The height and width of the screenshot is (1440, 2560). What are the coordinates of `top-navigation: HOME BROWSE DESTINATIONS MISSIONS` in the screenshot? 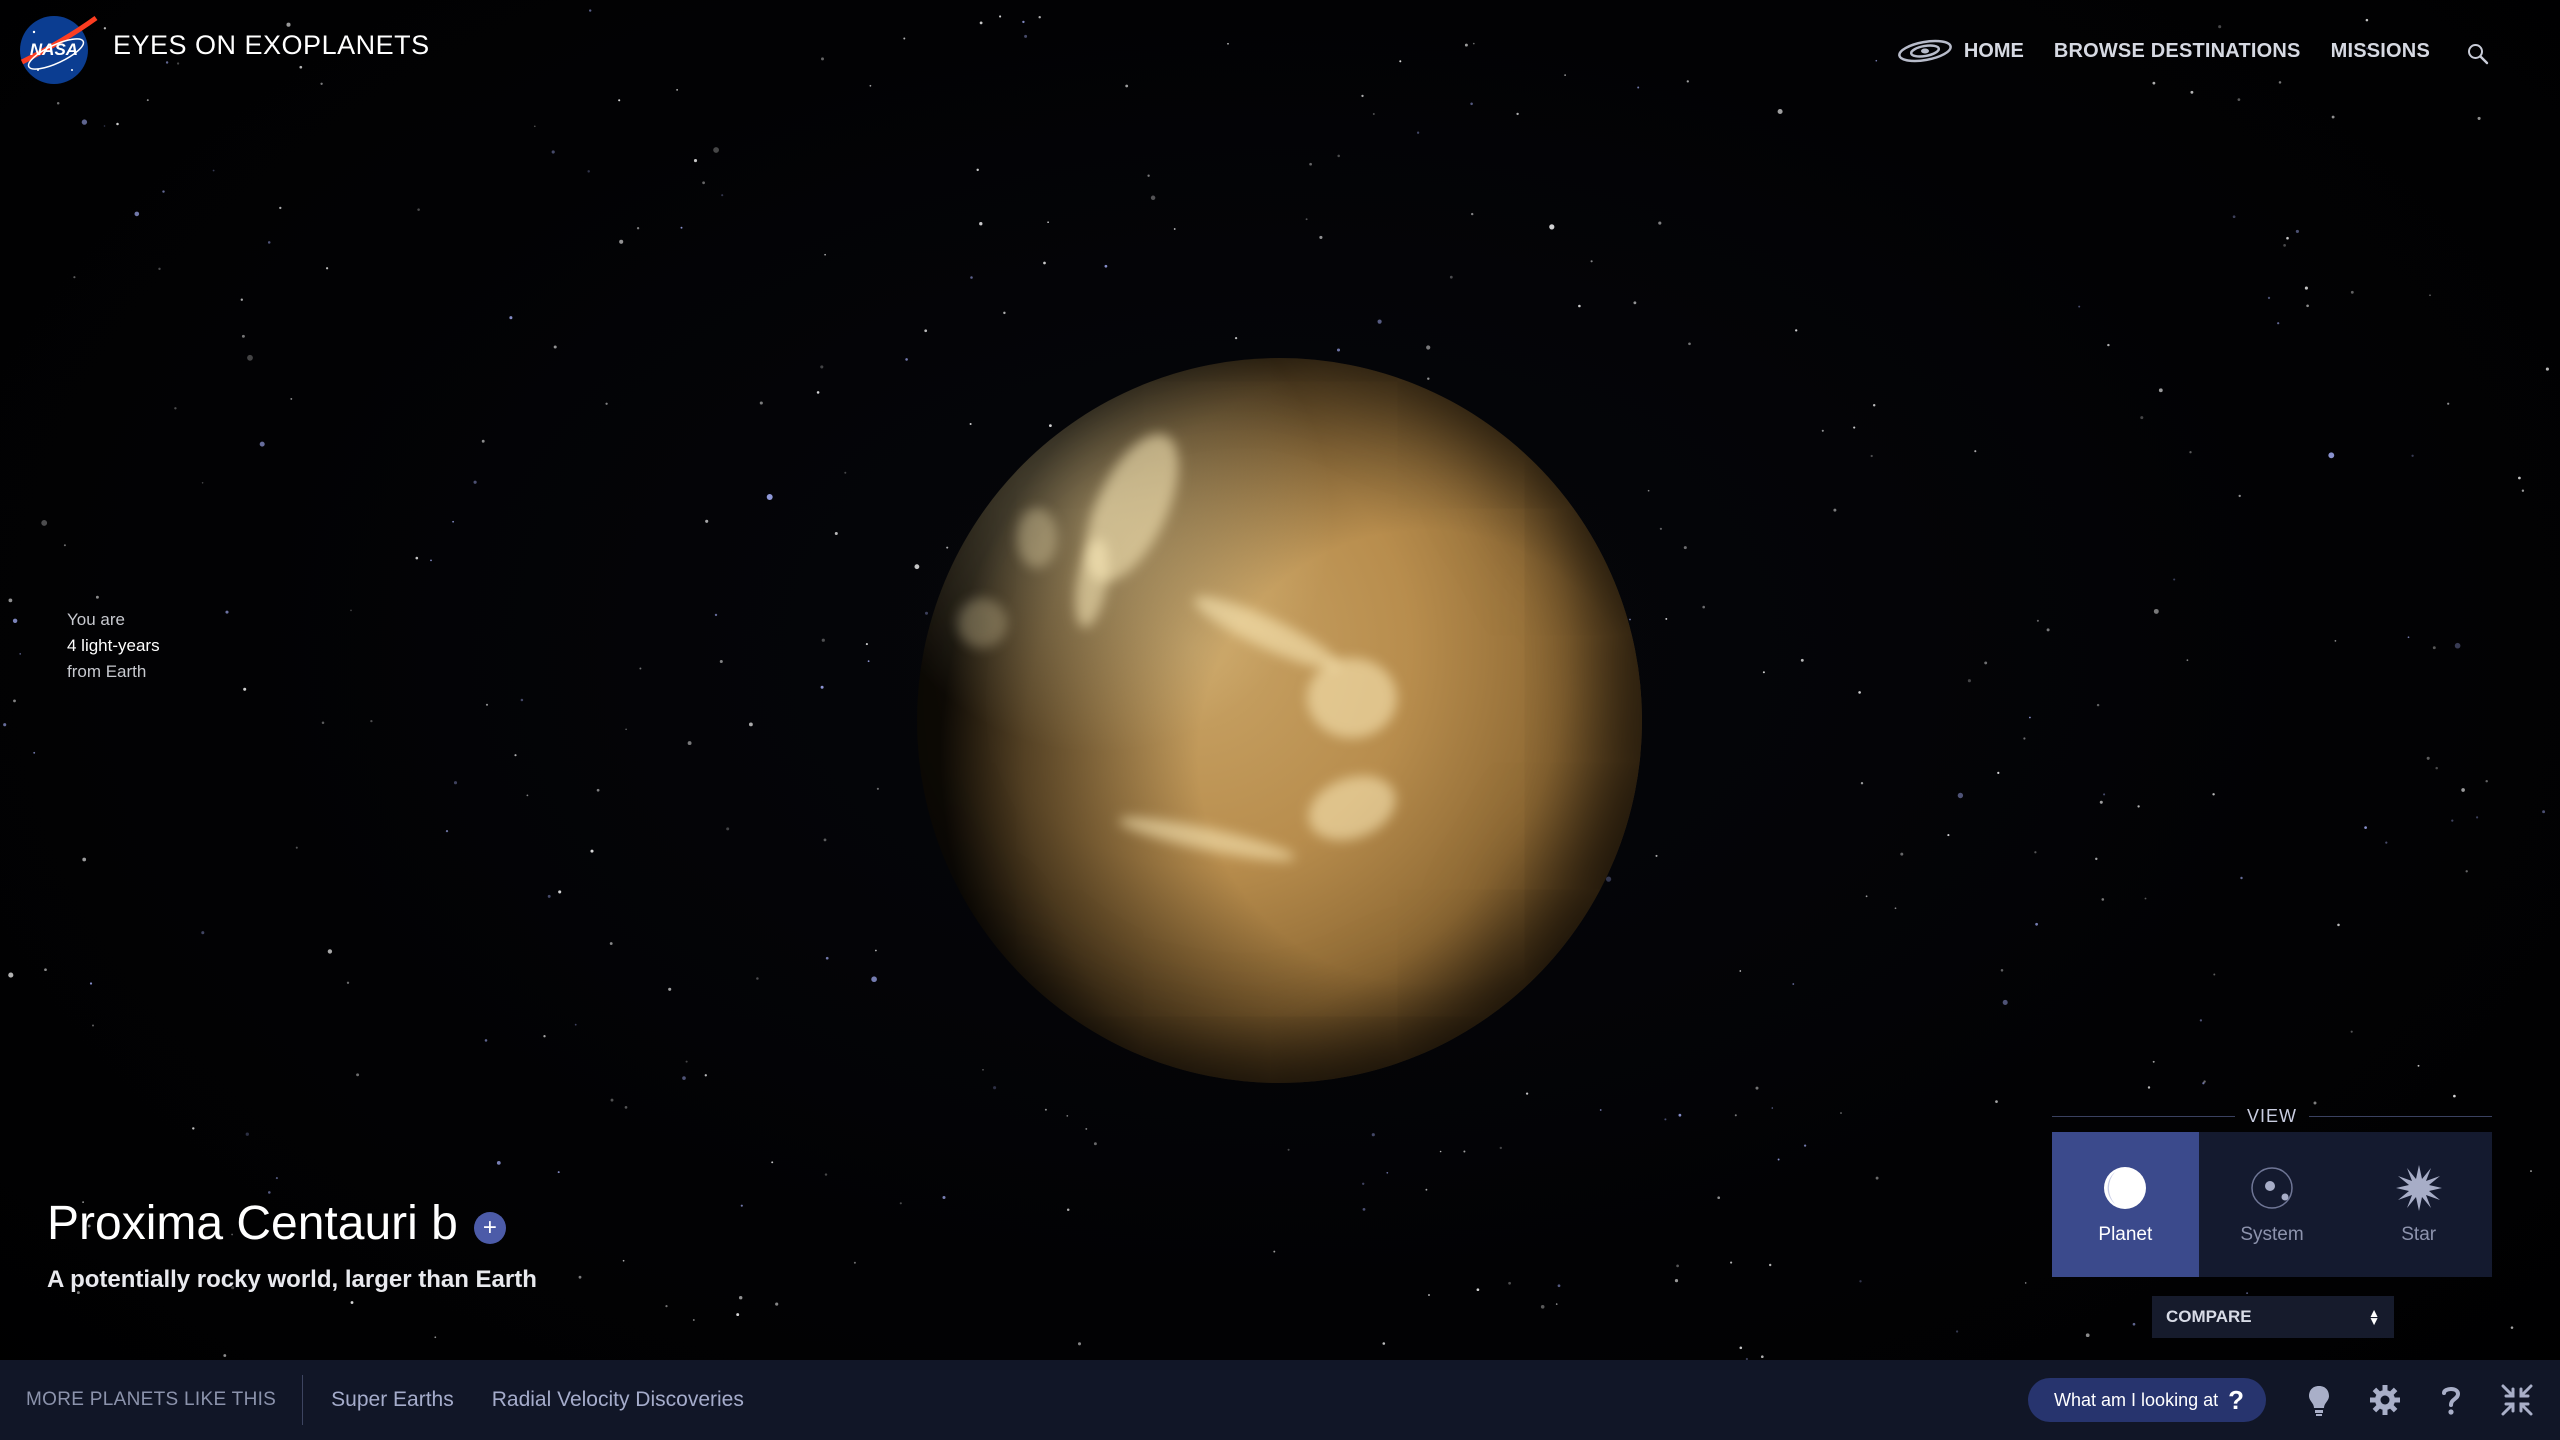 It's located at (2193, 51).